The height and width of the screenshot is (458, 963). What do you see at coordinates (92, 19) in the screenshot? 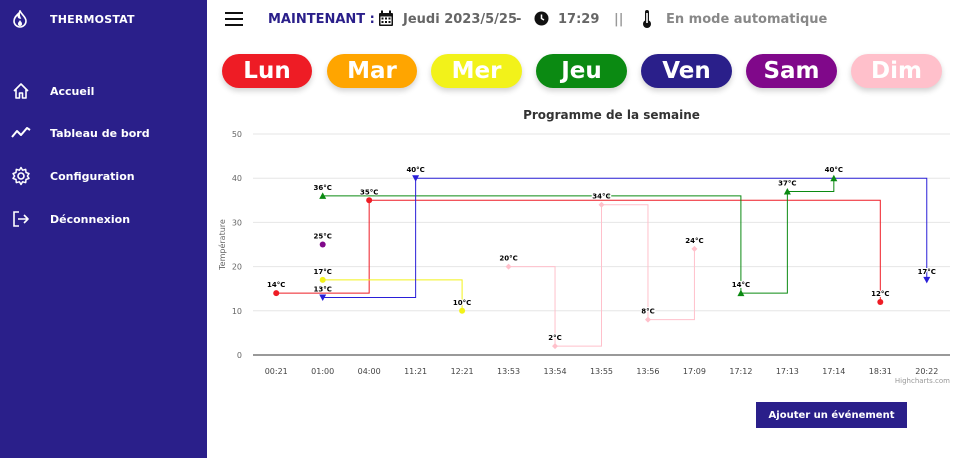
I see `brand-label: THERMOSTAT` at bounding box center [92, 19].